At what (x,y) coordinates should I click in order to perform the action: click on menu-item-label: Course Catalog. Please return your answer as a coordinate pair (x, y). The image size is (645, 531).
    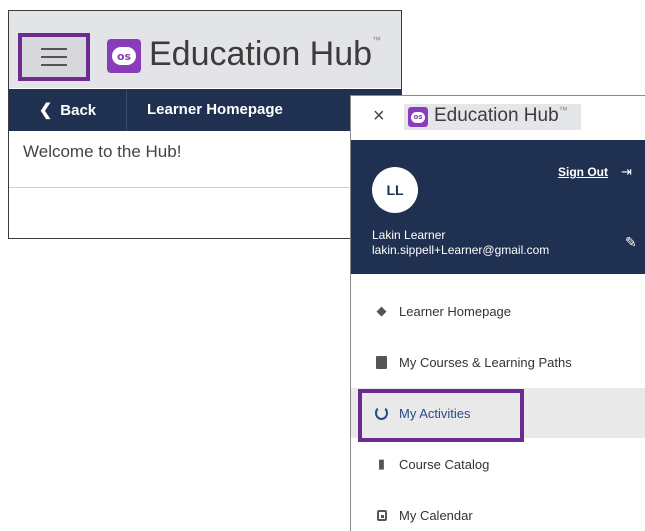
    Looking at the image, I should click on (444, 464).